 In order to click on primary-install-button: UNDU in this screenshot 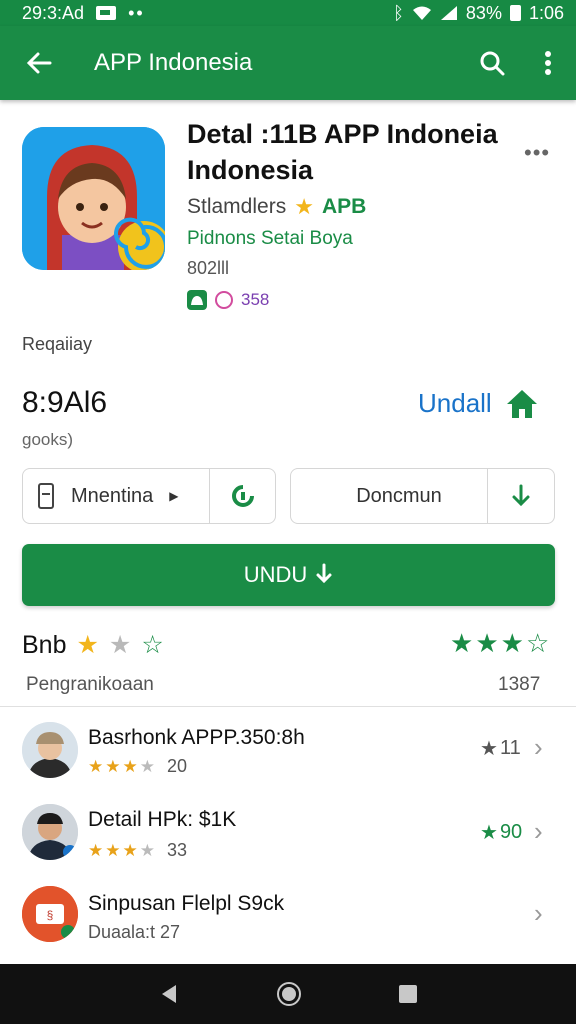, I will do `click(288, 575)`.